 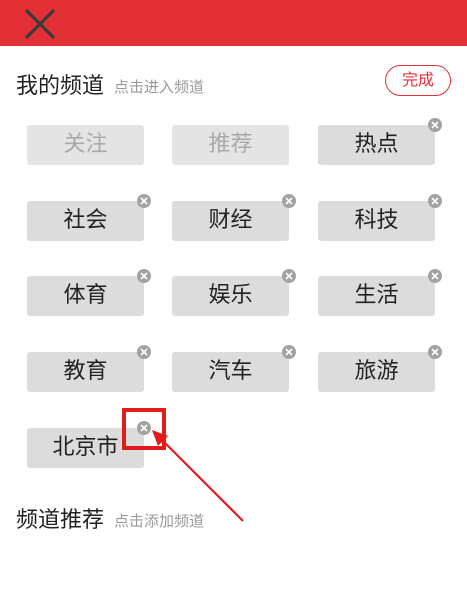 I want to click on channel-chip-label: 推荐, so click(x=230, y=144).